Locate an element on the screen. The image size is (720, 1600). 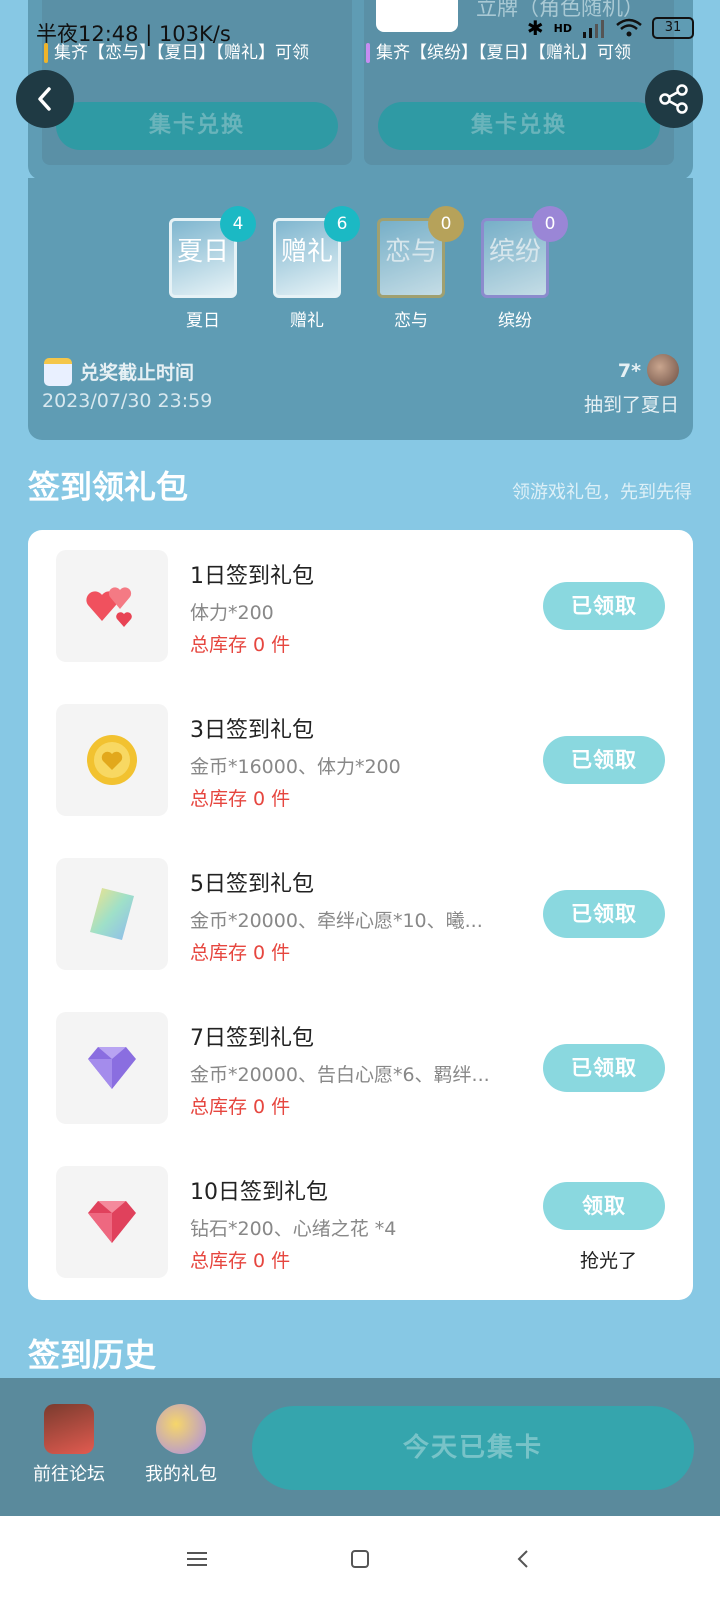
prize-thumbnail is located at coordinates (417, 16).